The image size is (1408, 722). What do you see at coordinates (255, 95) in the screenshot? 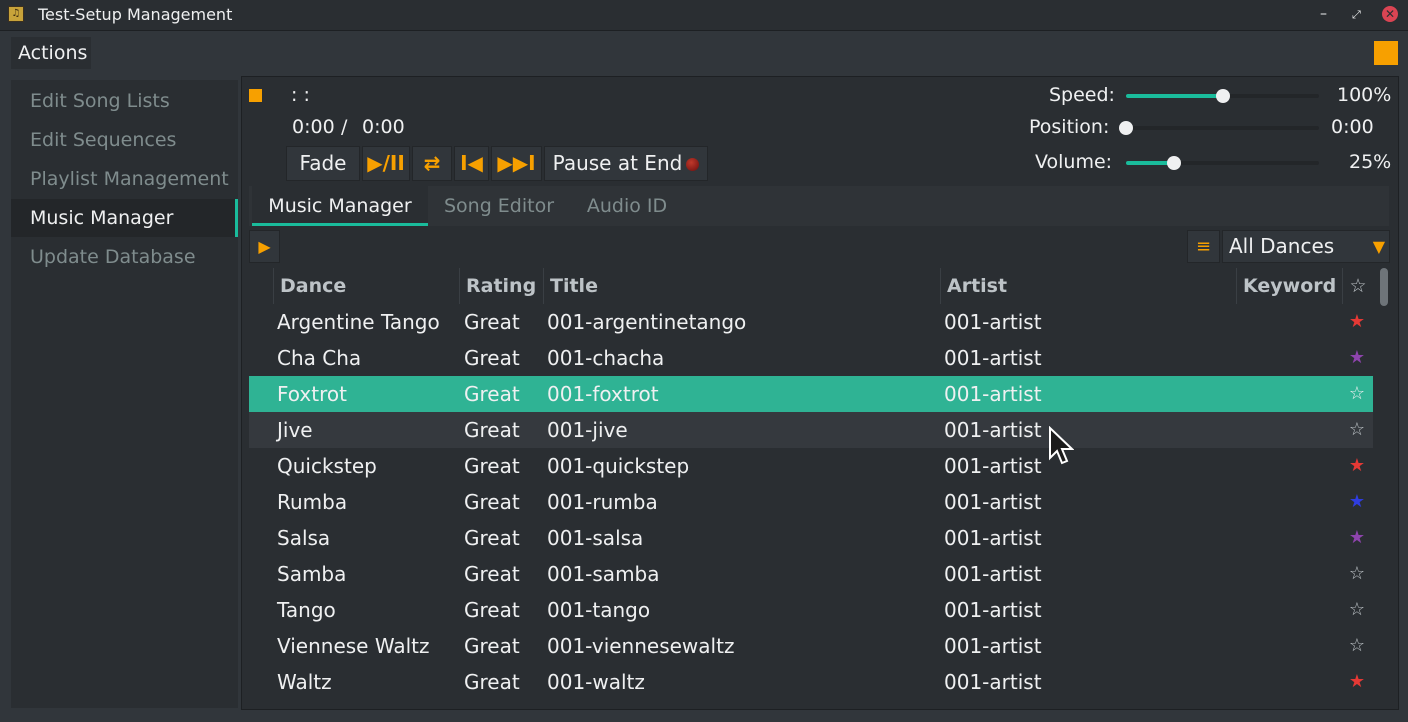
I see `stop-button` at bounding box center [255, 95].